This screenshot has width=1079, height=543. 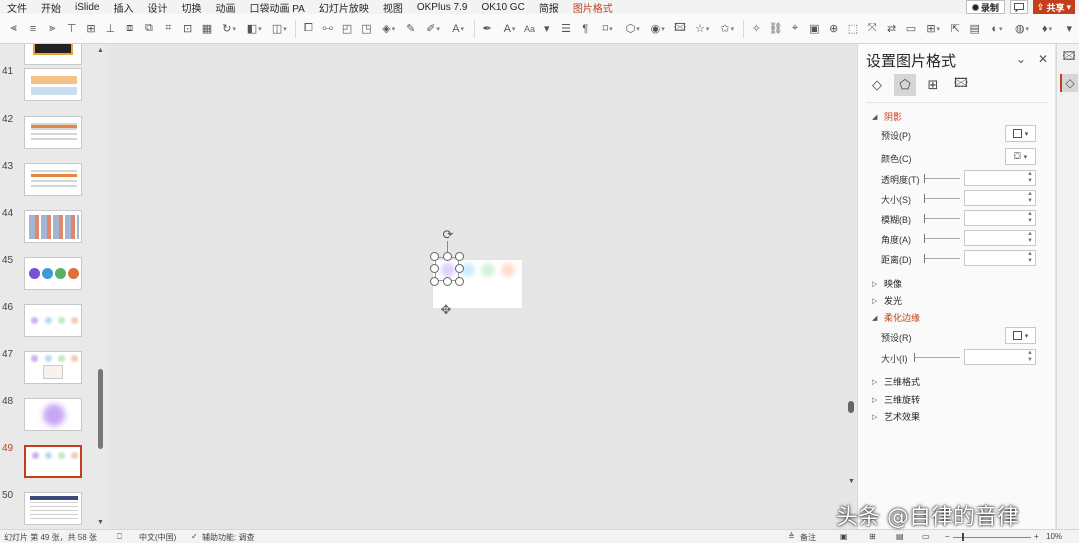 I want to click on transparency-input: ▲ ▼, so click(x=1000, y=178).